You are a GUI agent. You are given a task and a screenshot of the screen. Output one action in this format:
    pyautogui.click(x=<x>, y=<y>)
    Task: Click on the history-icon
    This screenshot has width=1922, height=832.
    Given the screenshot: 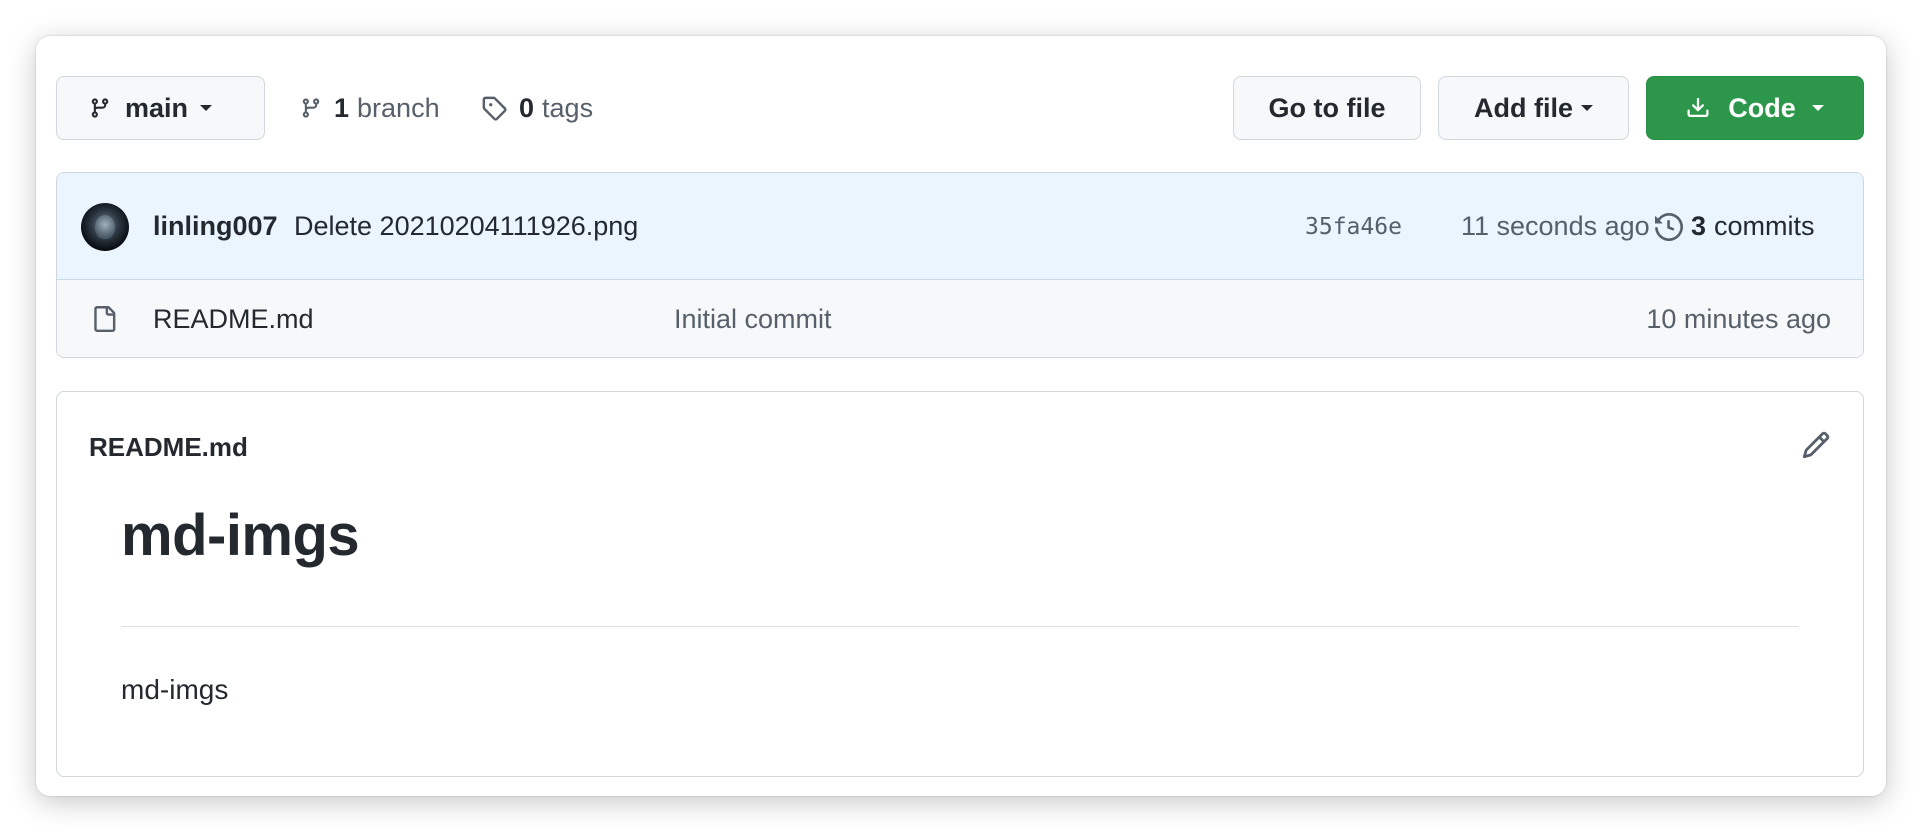 What is the action you would take?
    pyautogui.click(x=1669, y=226)
    